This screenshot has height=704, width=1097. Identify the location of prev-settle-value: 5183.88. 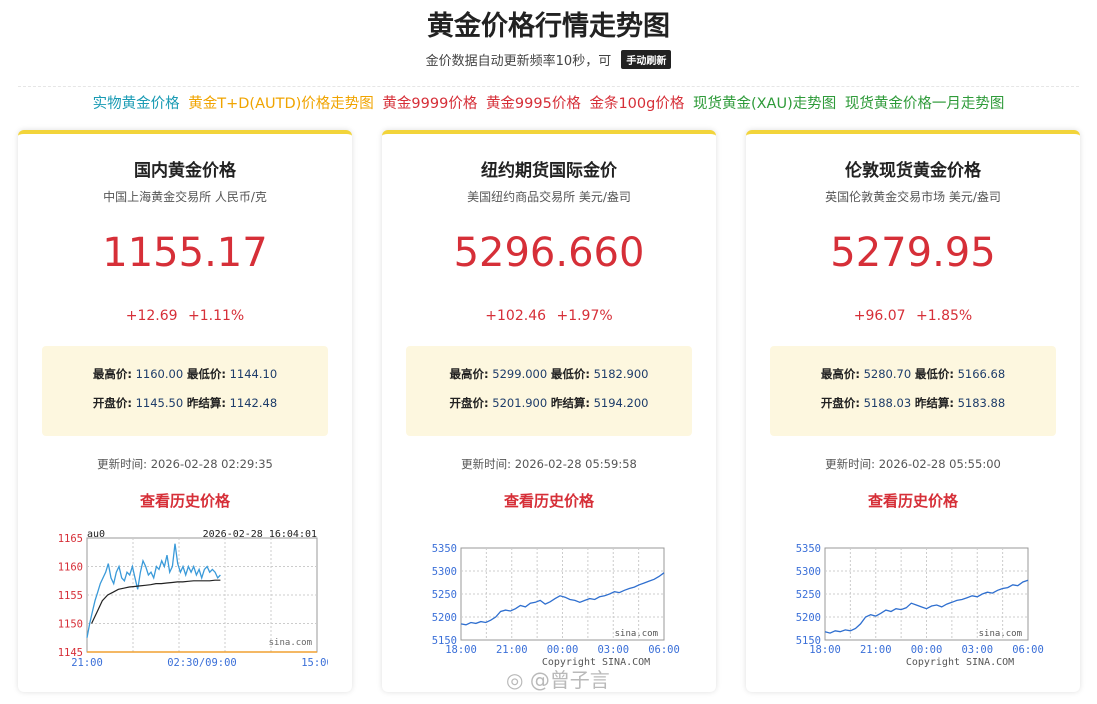
(981, 403).